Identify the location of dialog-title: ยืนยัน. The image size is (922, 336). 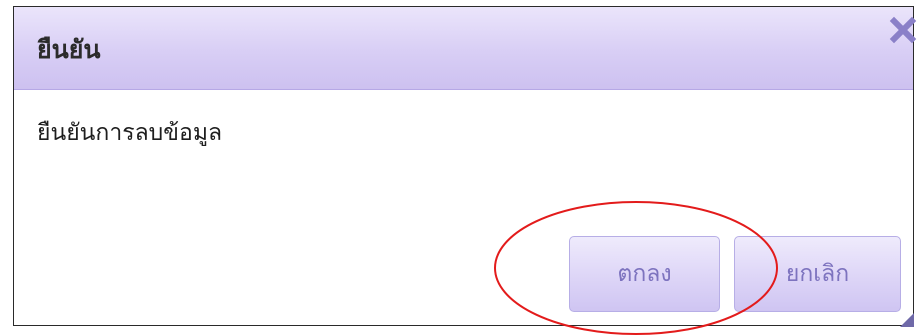
(69, 49).